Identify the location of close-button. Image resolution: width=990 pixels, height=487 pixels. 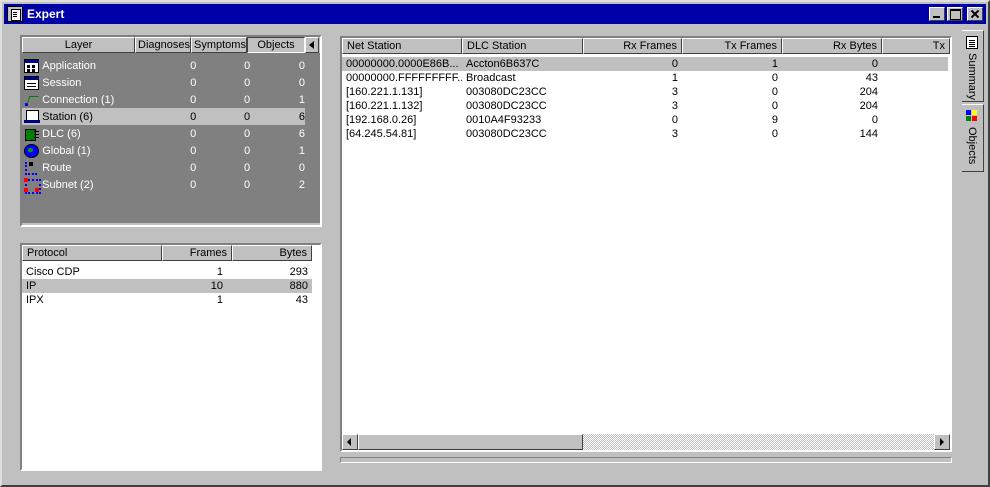
(975, 14).